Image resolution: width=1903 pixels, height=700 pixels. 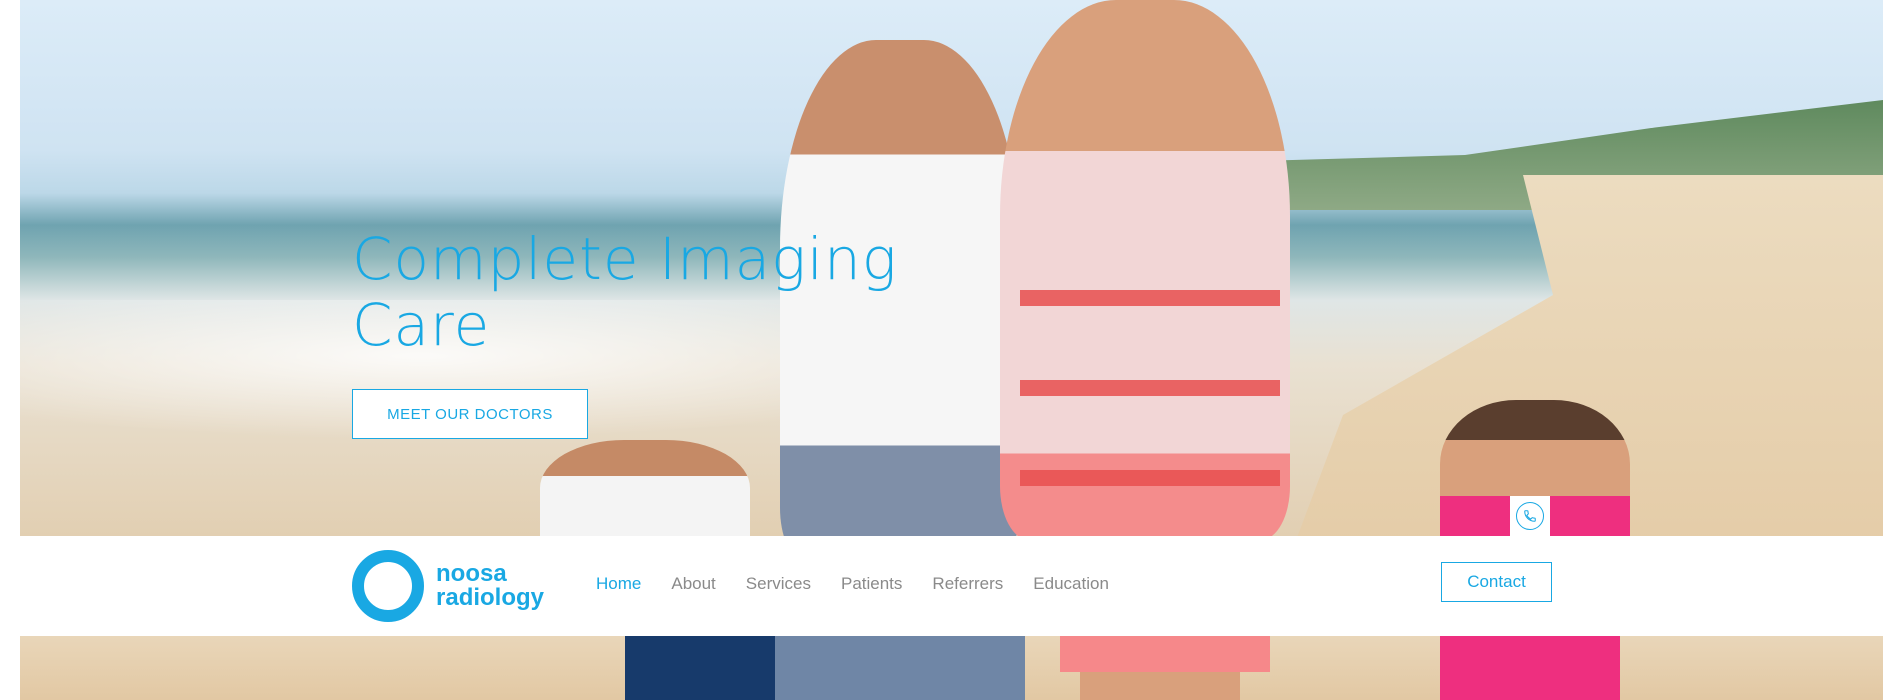 What do you see at coordinates (421, 325) in the screenshot?
I see `hero-title-line2: Care` at bounding box center [421, 325].